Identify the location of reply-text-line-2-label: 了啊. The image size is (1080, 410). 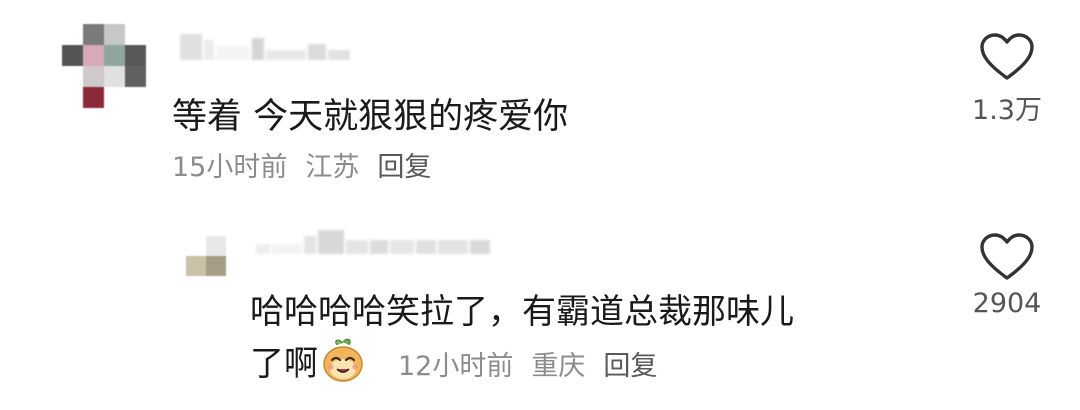
(284, 364).